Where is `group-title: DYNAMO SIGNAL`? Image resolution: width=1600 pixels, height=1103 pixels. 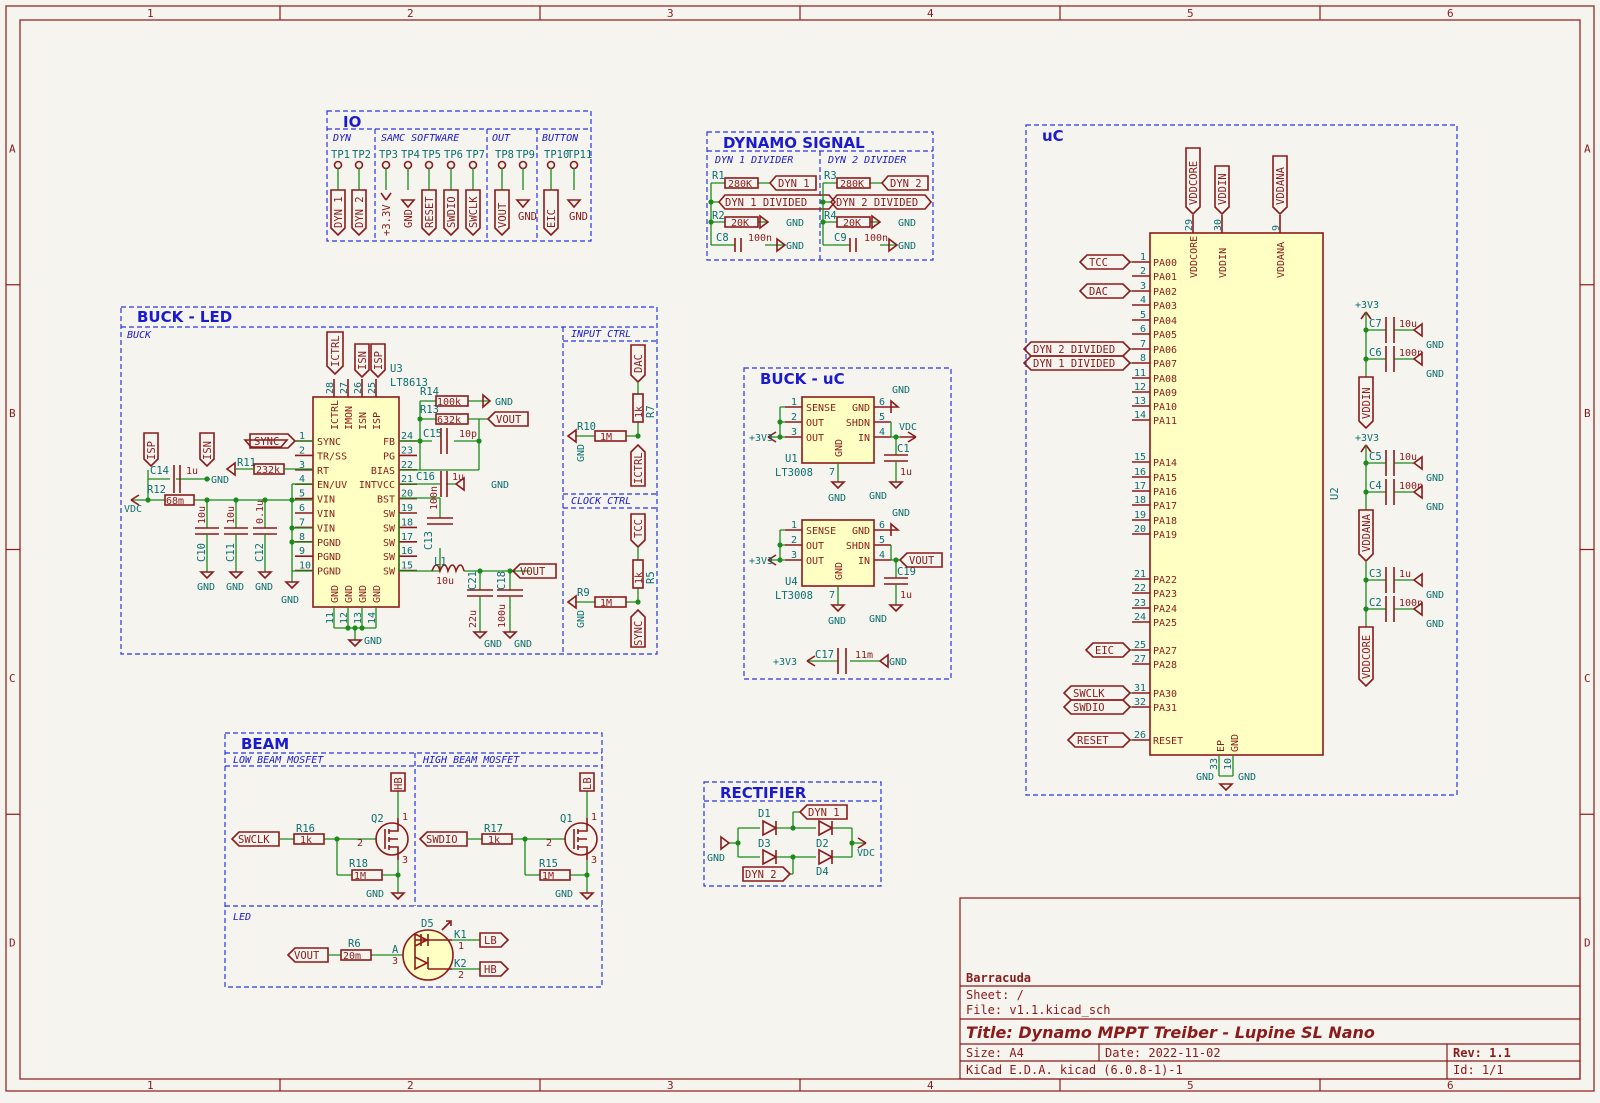 group-title: DYNAMO SIGNAL is located at coordinates (794, 143).